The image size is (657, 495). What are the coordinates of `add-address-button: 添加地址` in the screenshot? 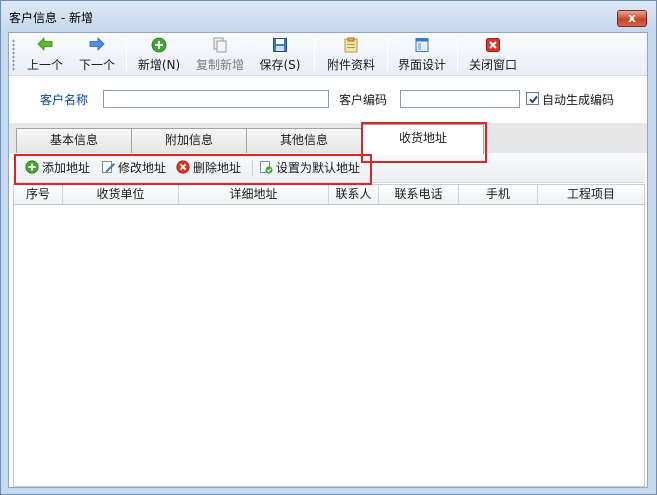 It's located at (57, 168).